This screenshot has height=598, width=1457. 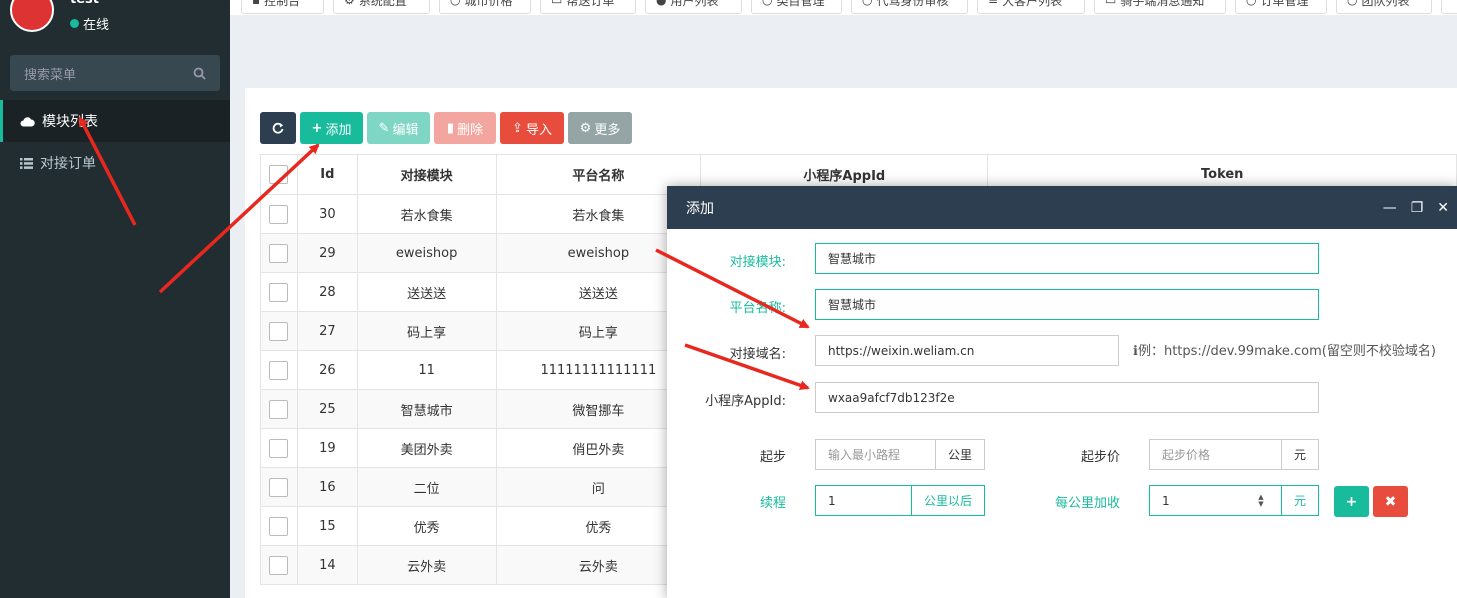 What do you see at coordinates (327, 253) in the screenshot?
I see `cell-id: 29` at bounding box center [327, 253].